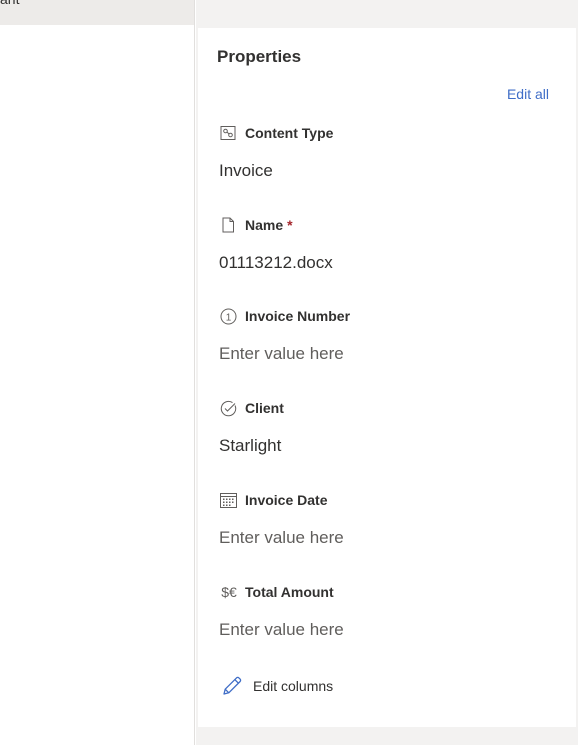 This screenshot has width=578, height=745. I want to click on left-list-item-label: ant, so click(9, 3).